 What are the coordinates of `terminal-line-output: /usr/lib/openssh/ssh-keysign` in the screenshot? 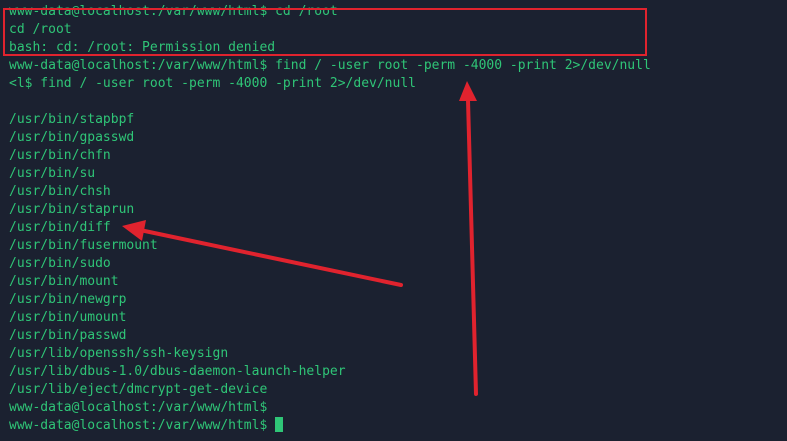 It's located at (119, 353).